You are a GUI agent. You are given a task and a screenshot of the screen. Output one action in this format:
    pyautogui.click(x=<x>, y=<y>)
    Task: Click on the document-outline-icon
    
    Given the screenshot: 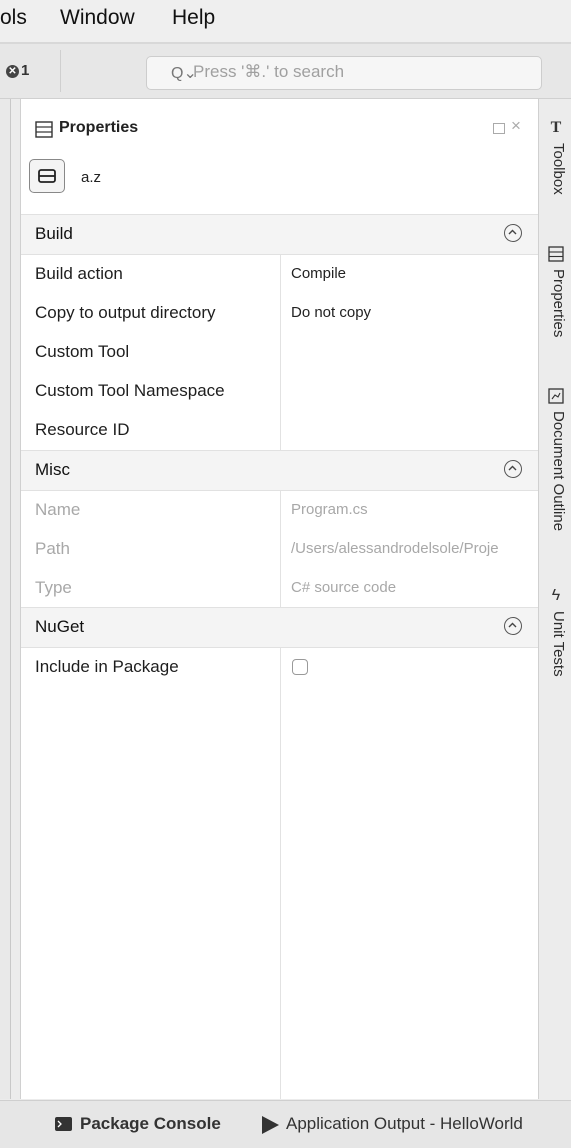 What is the action you would take?
    pyautogui.click(x=556, y=396)
    